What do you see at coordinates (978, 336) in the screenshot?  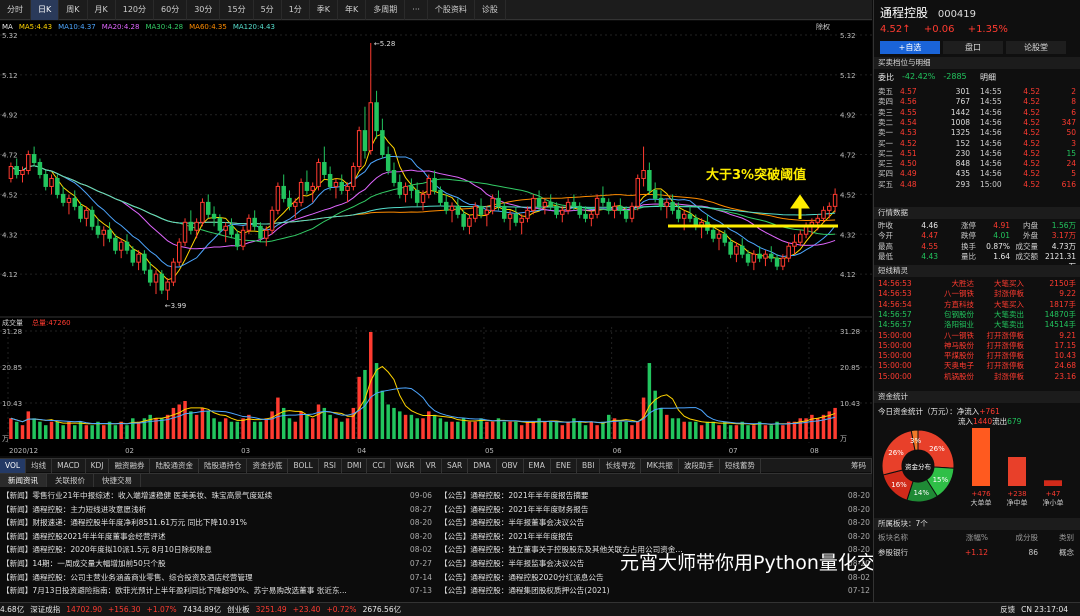 I see `spirit-row: 15:00:00 八一钢铁 打开涨停板 9.21` at bounding box center [978, 336].